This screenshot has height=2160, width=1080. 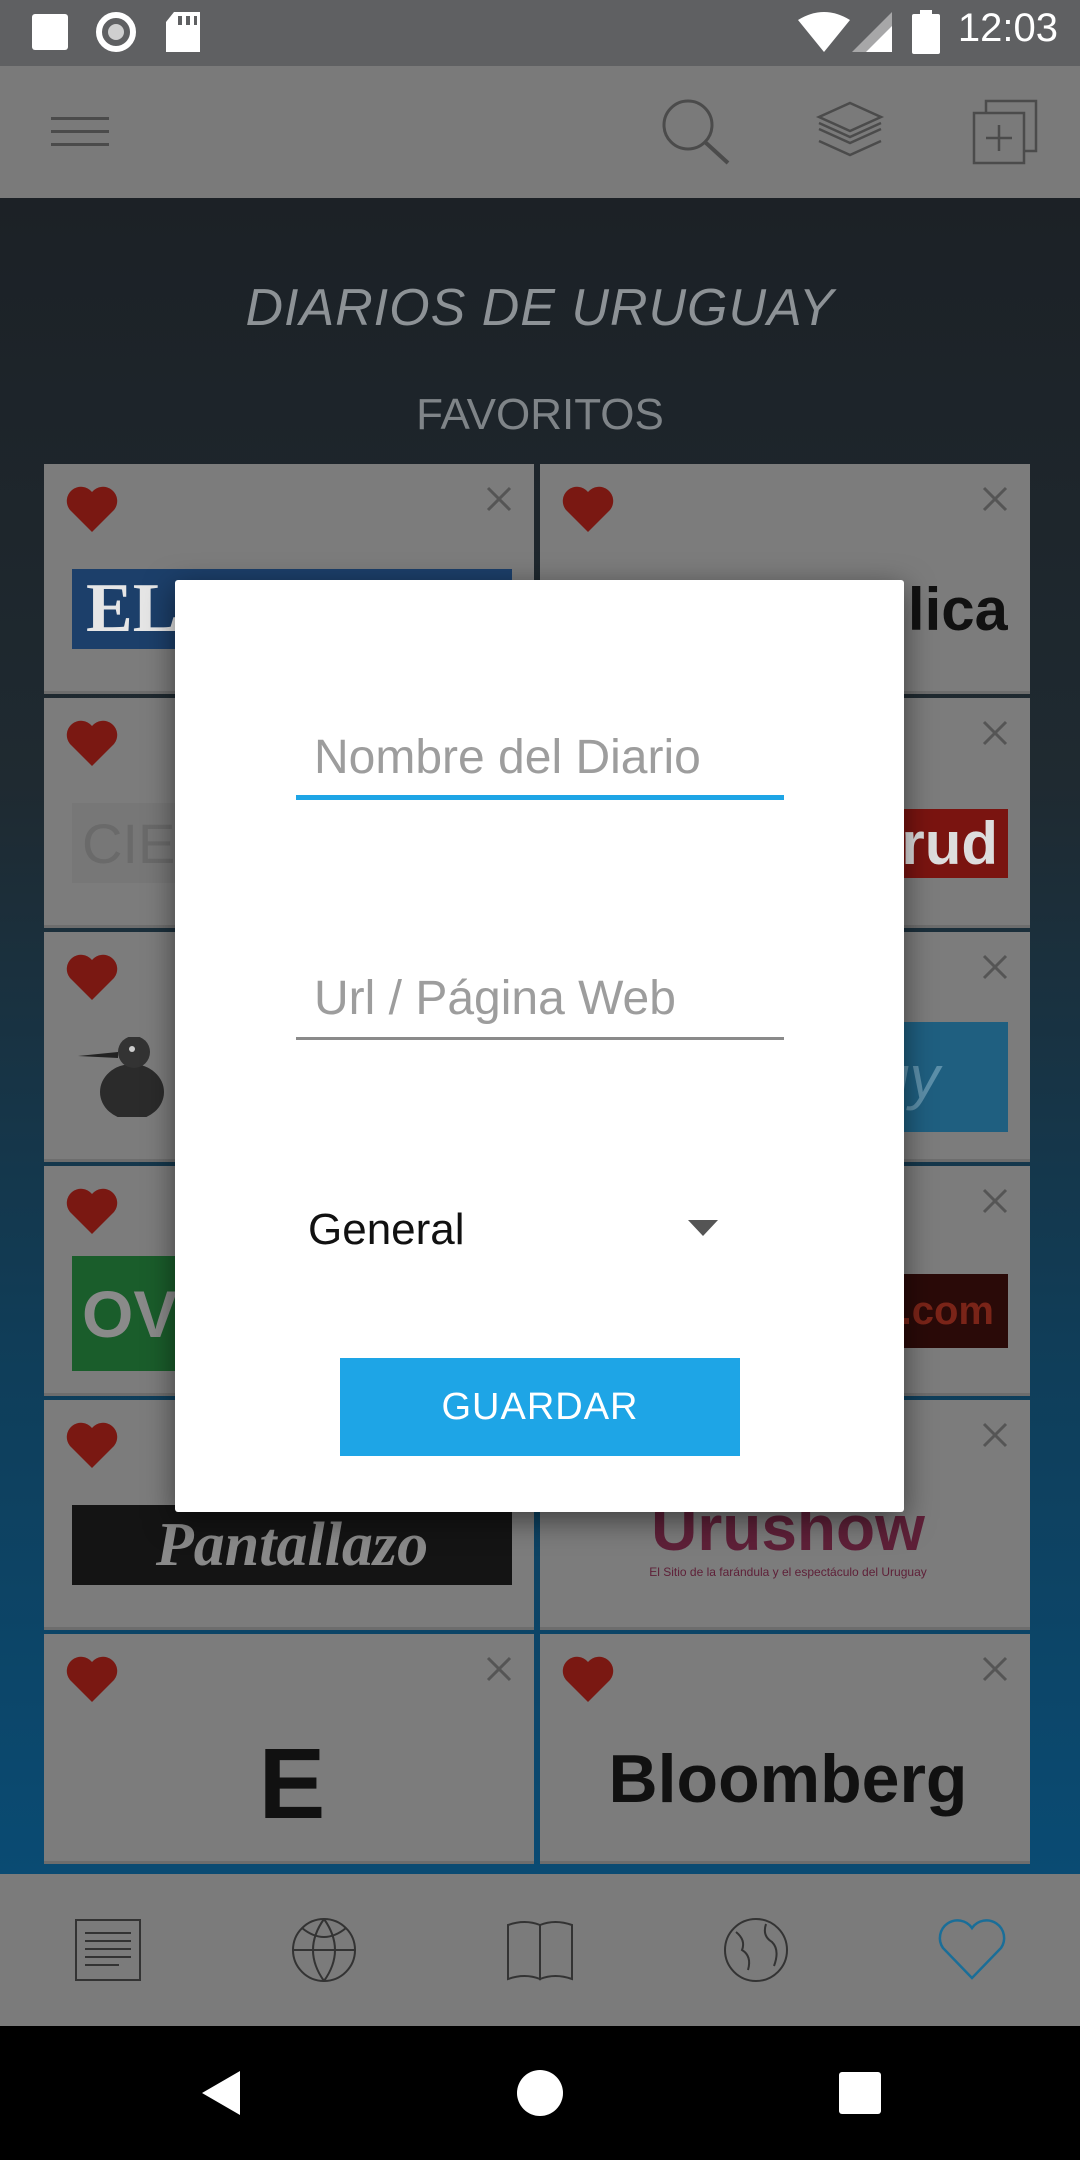 I want to click on bottom-navigation, so click(x=540, y=1950).